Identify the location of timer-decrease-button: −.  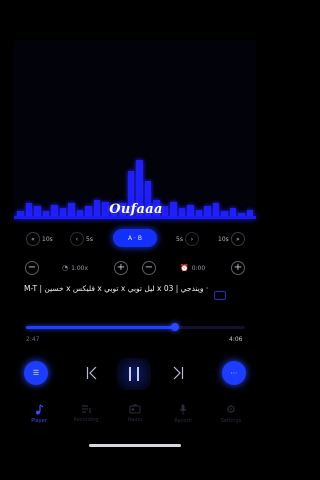
(149, 268).